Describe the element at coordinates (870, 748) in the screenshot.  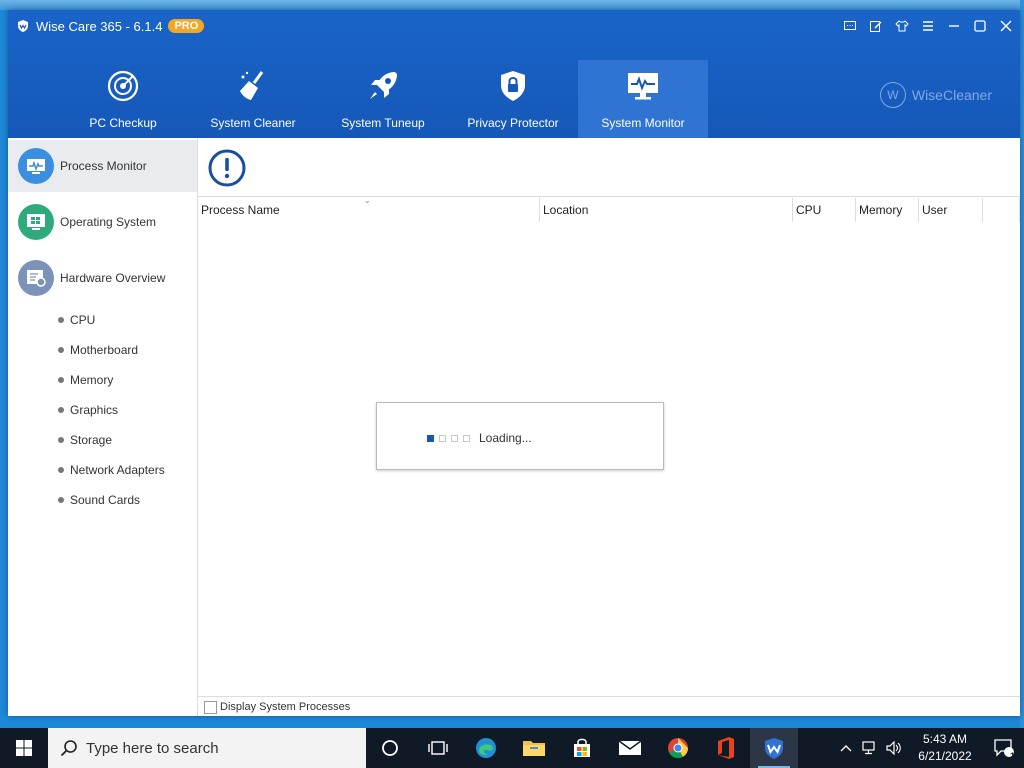
I see `network-button` at that location.